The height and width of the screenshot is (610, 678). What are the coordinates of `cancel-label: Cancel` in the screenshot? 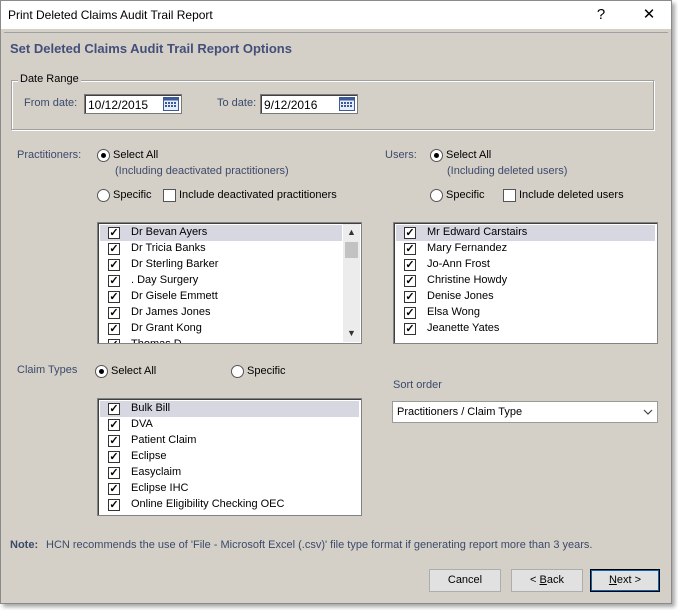 It's located at (465, 580).